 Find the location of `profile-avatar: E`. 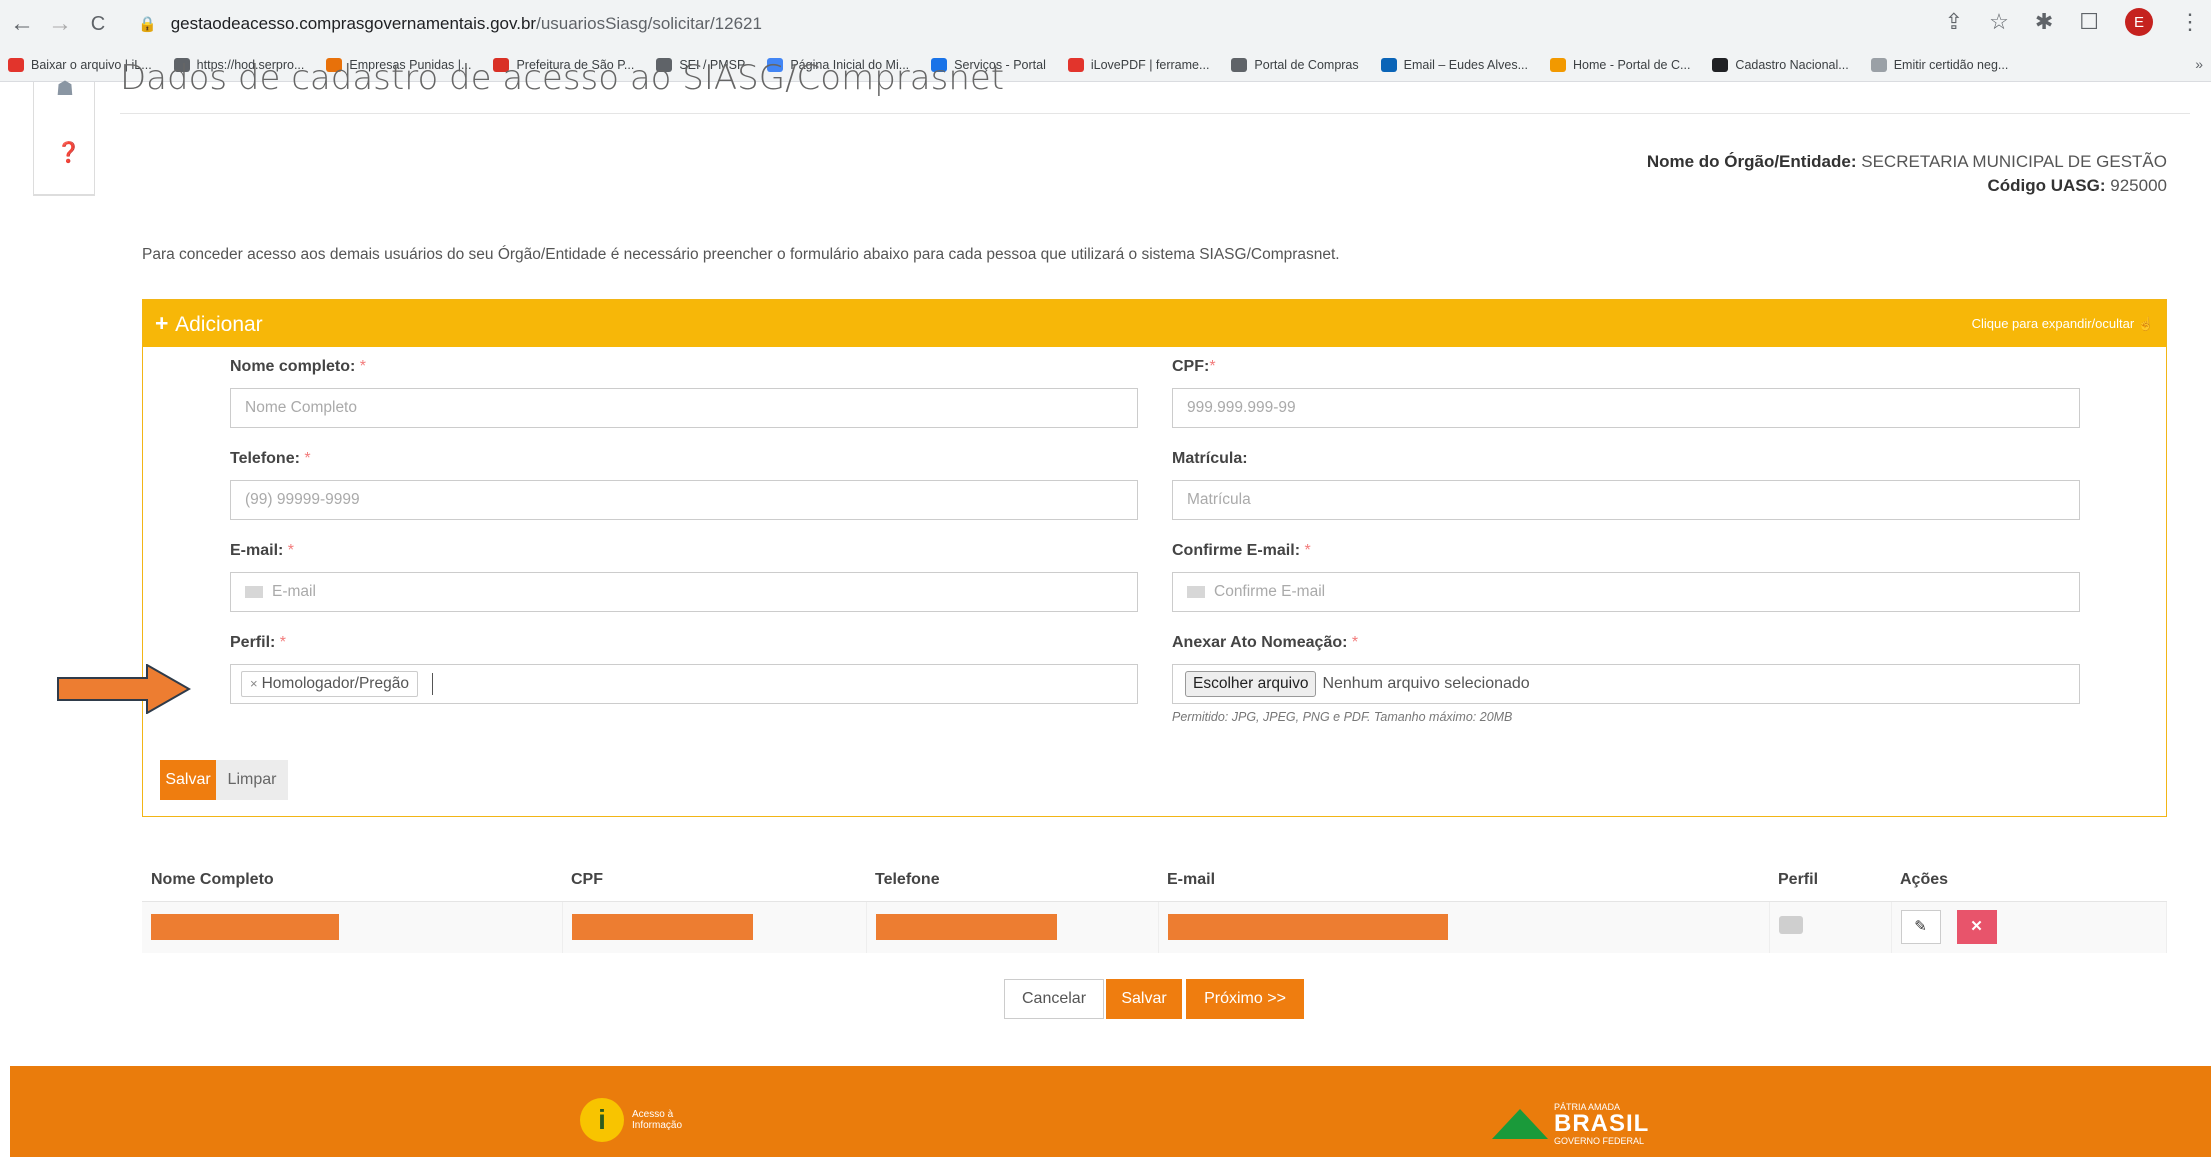

profile-avatar: E is located at coordinates (2139, 22).